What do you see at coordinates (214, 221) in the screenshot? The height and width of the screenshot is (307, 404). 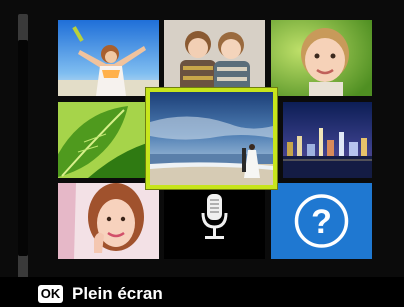 I see `thumbnail-voice-memo` at bounding box center [214, 221].